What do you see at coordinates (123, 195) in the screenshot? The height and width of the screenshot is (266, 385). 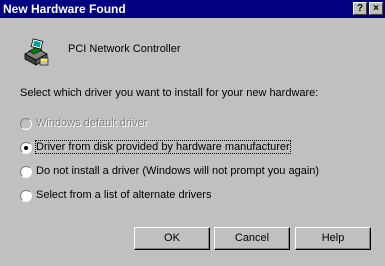 I see `option-label: Select from a list of alternate drivers` at bounding box center [123, 195].